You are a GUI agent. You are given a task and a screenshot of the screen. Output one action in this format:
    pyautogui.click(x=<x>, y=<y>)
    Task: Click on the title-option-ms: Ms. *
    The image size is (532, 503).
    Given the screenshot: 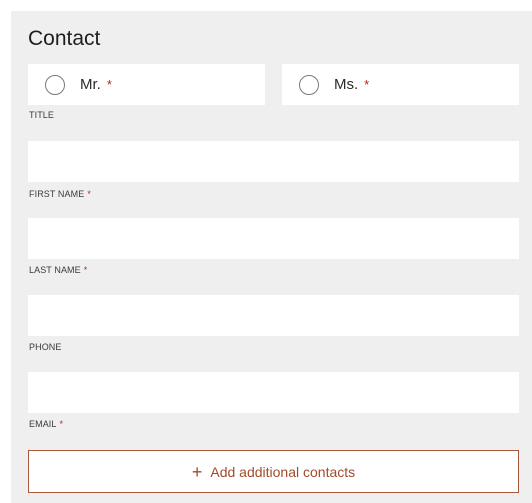 What is the action you would take?
    pyautogui.click(x=400, y=84)
    